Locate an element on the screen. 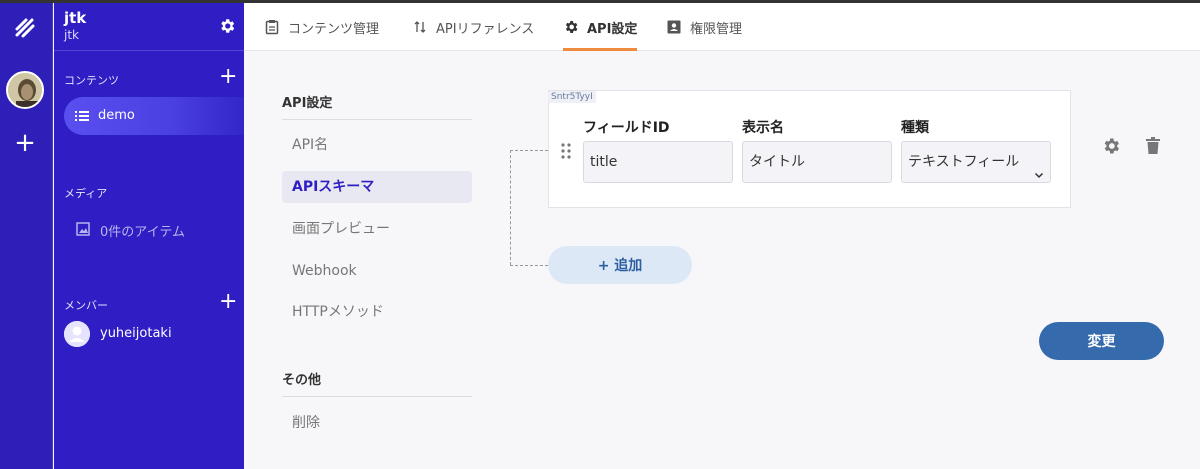  workspace-avatar is located at coordinates (25, 90).